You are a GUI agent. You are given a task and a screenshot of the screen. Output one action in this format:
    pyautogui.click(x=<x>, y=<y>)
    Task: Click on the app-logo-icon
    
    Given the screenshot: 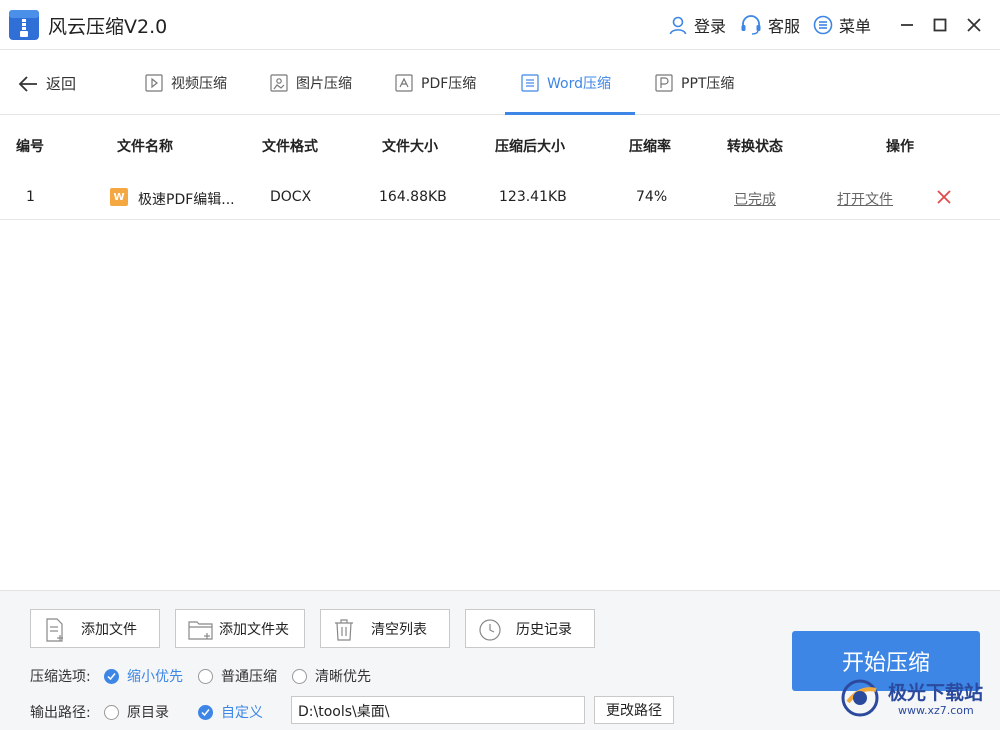 What is the action you would take?
    pyautogui.click(x=24, y=25)
    